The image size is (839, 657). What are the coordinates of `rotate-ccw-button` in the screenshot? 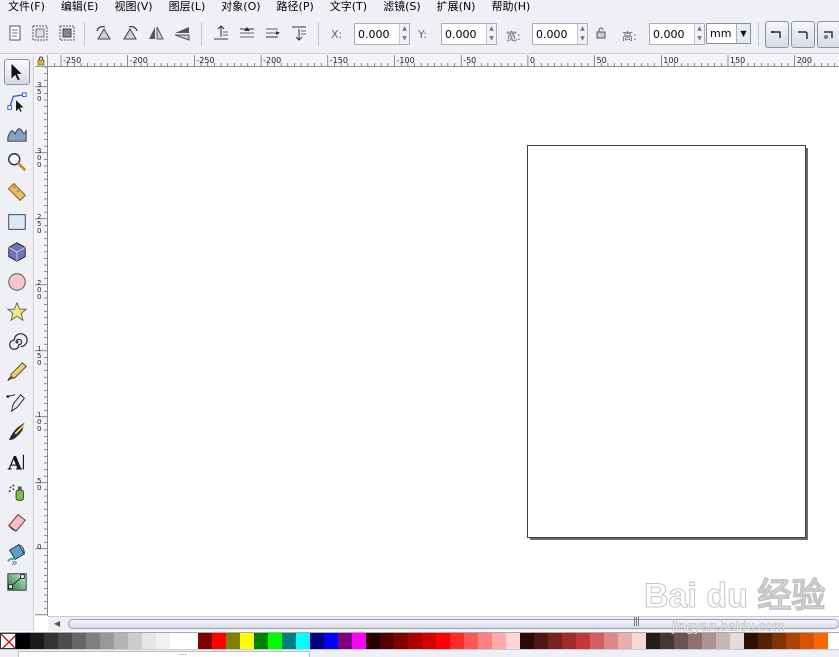 It's located at (104, 33).